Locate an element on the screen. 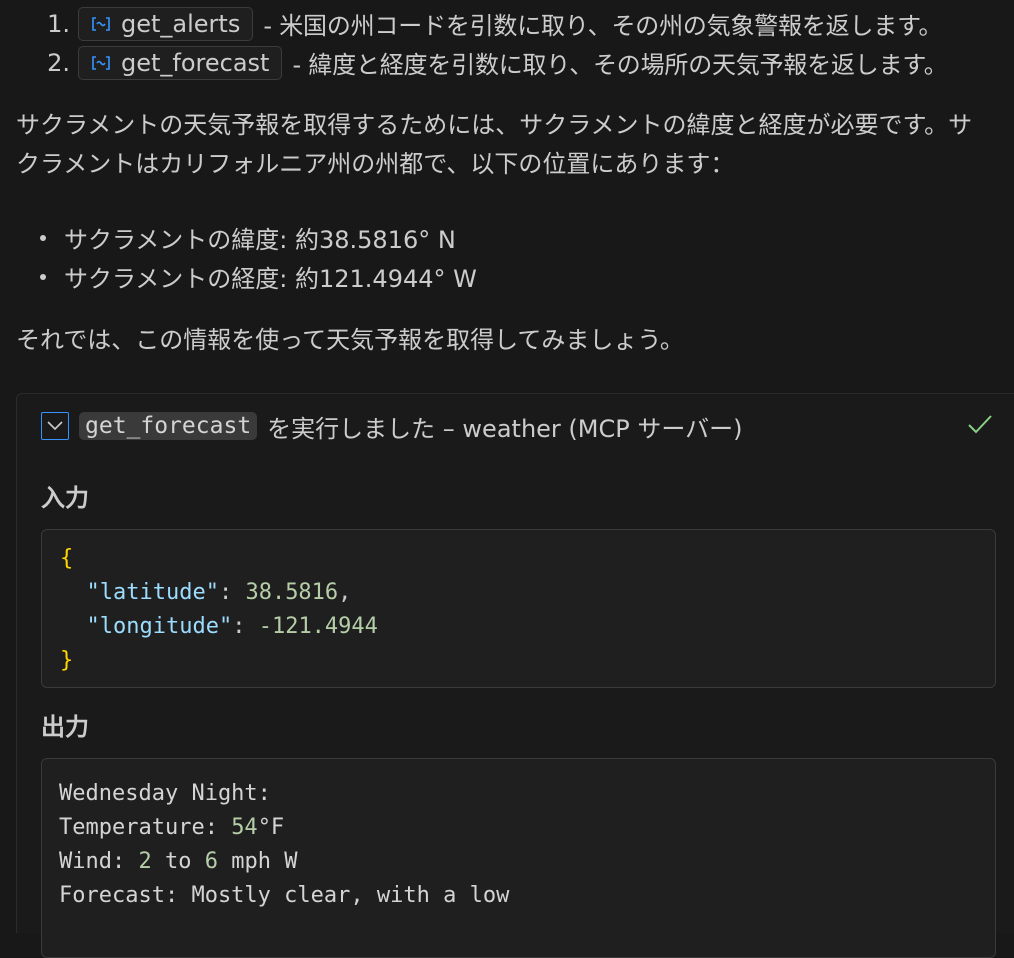  output-wind-to-word: to is located at coordinates (178, 861).